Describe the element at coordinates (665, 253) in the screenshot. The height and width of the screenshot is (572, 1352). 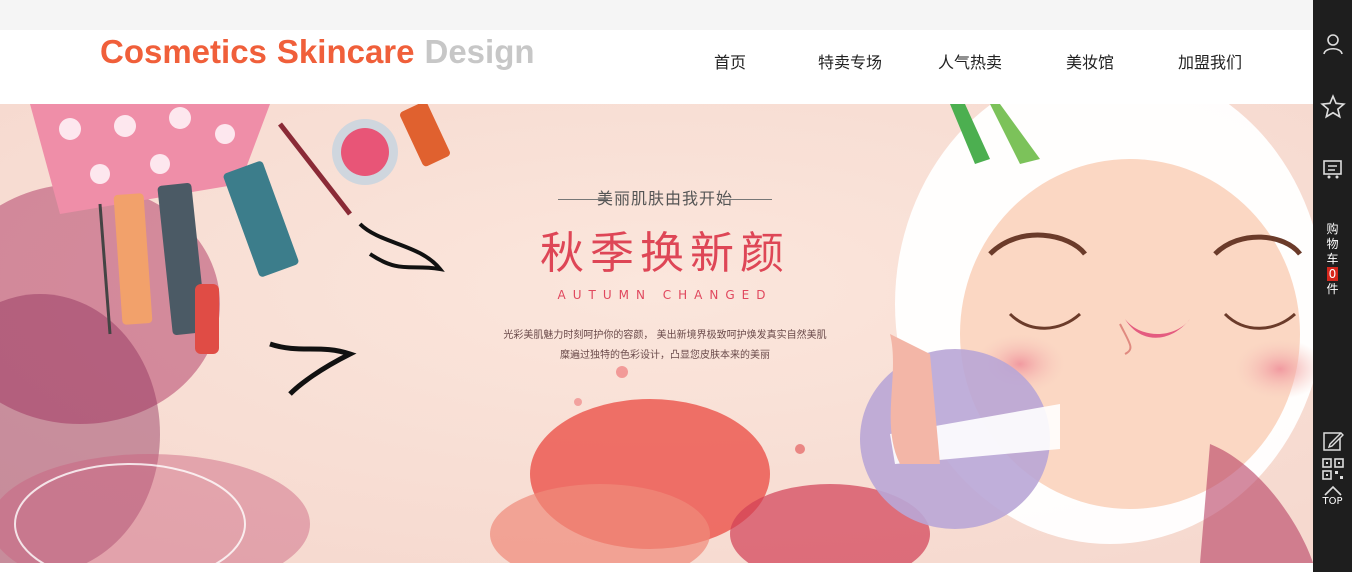
I see `banner-headline: 秋季换新颜` at that location.